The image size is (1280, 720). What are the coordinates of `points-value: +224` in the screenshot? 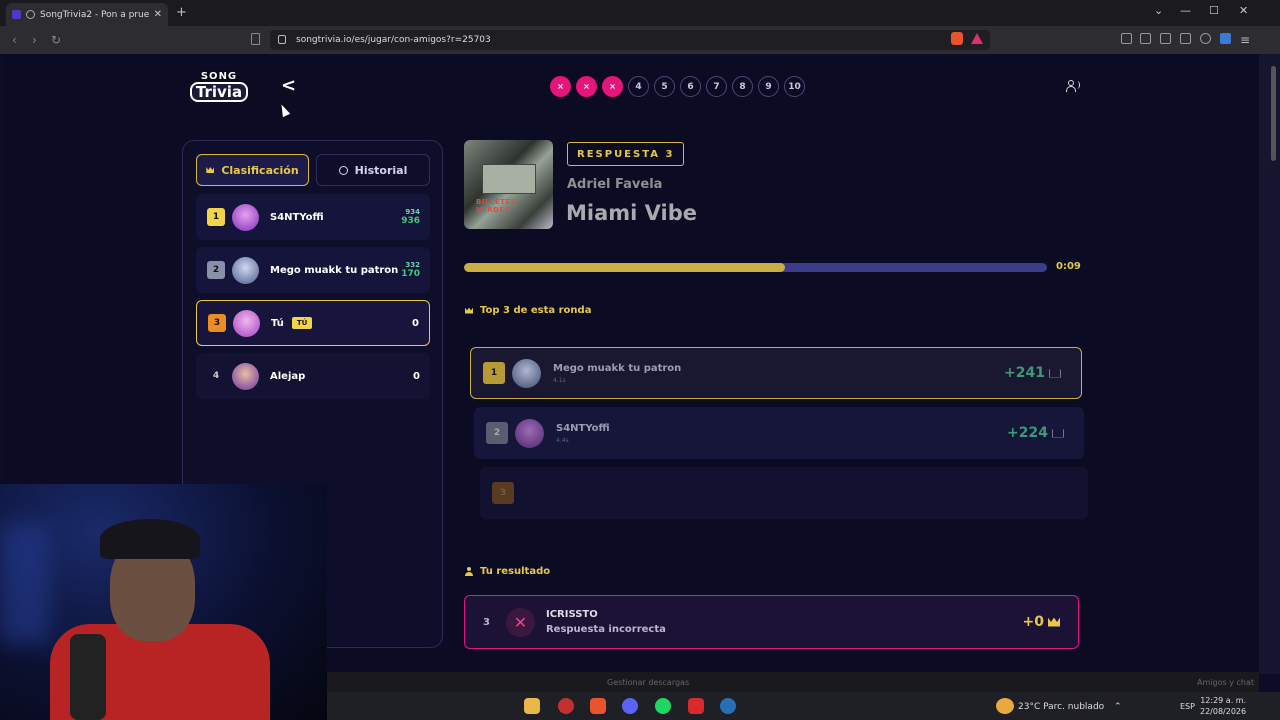 It's located at (1027, 433).